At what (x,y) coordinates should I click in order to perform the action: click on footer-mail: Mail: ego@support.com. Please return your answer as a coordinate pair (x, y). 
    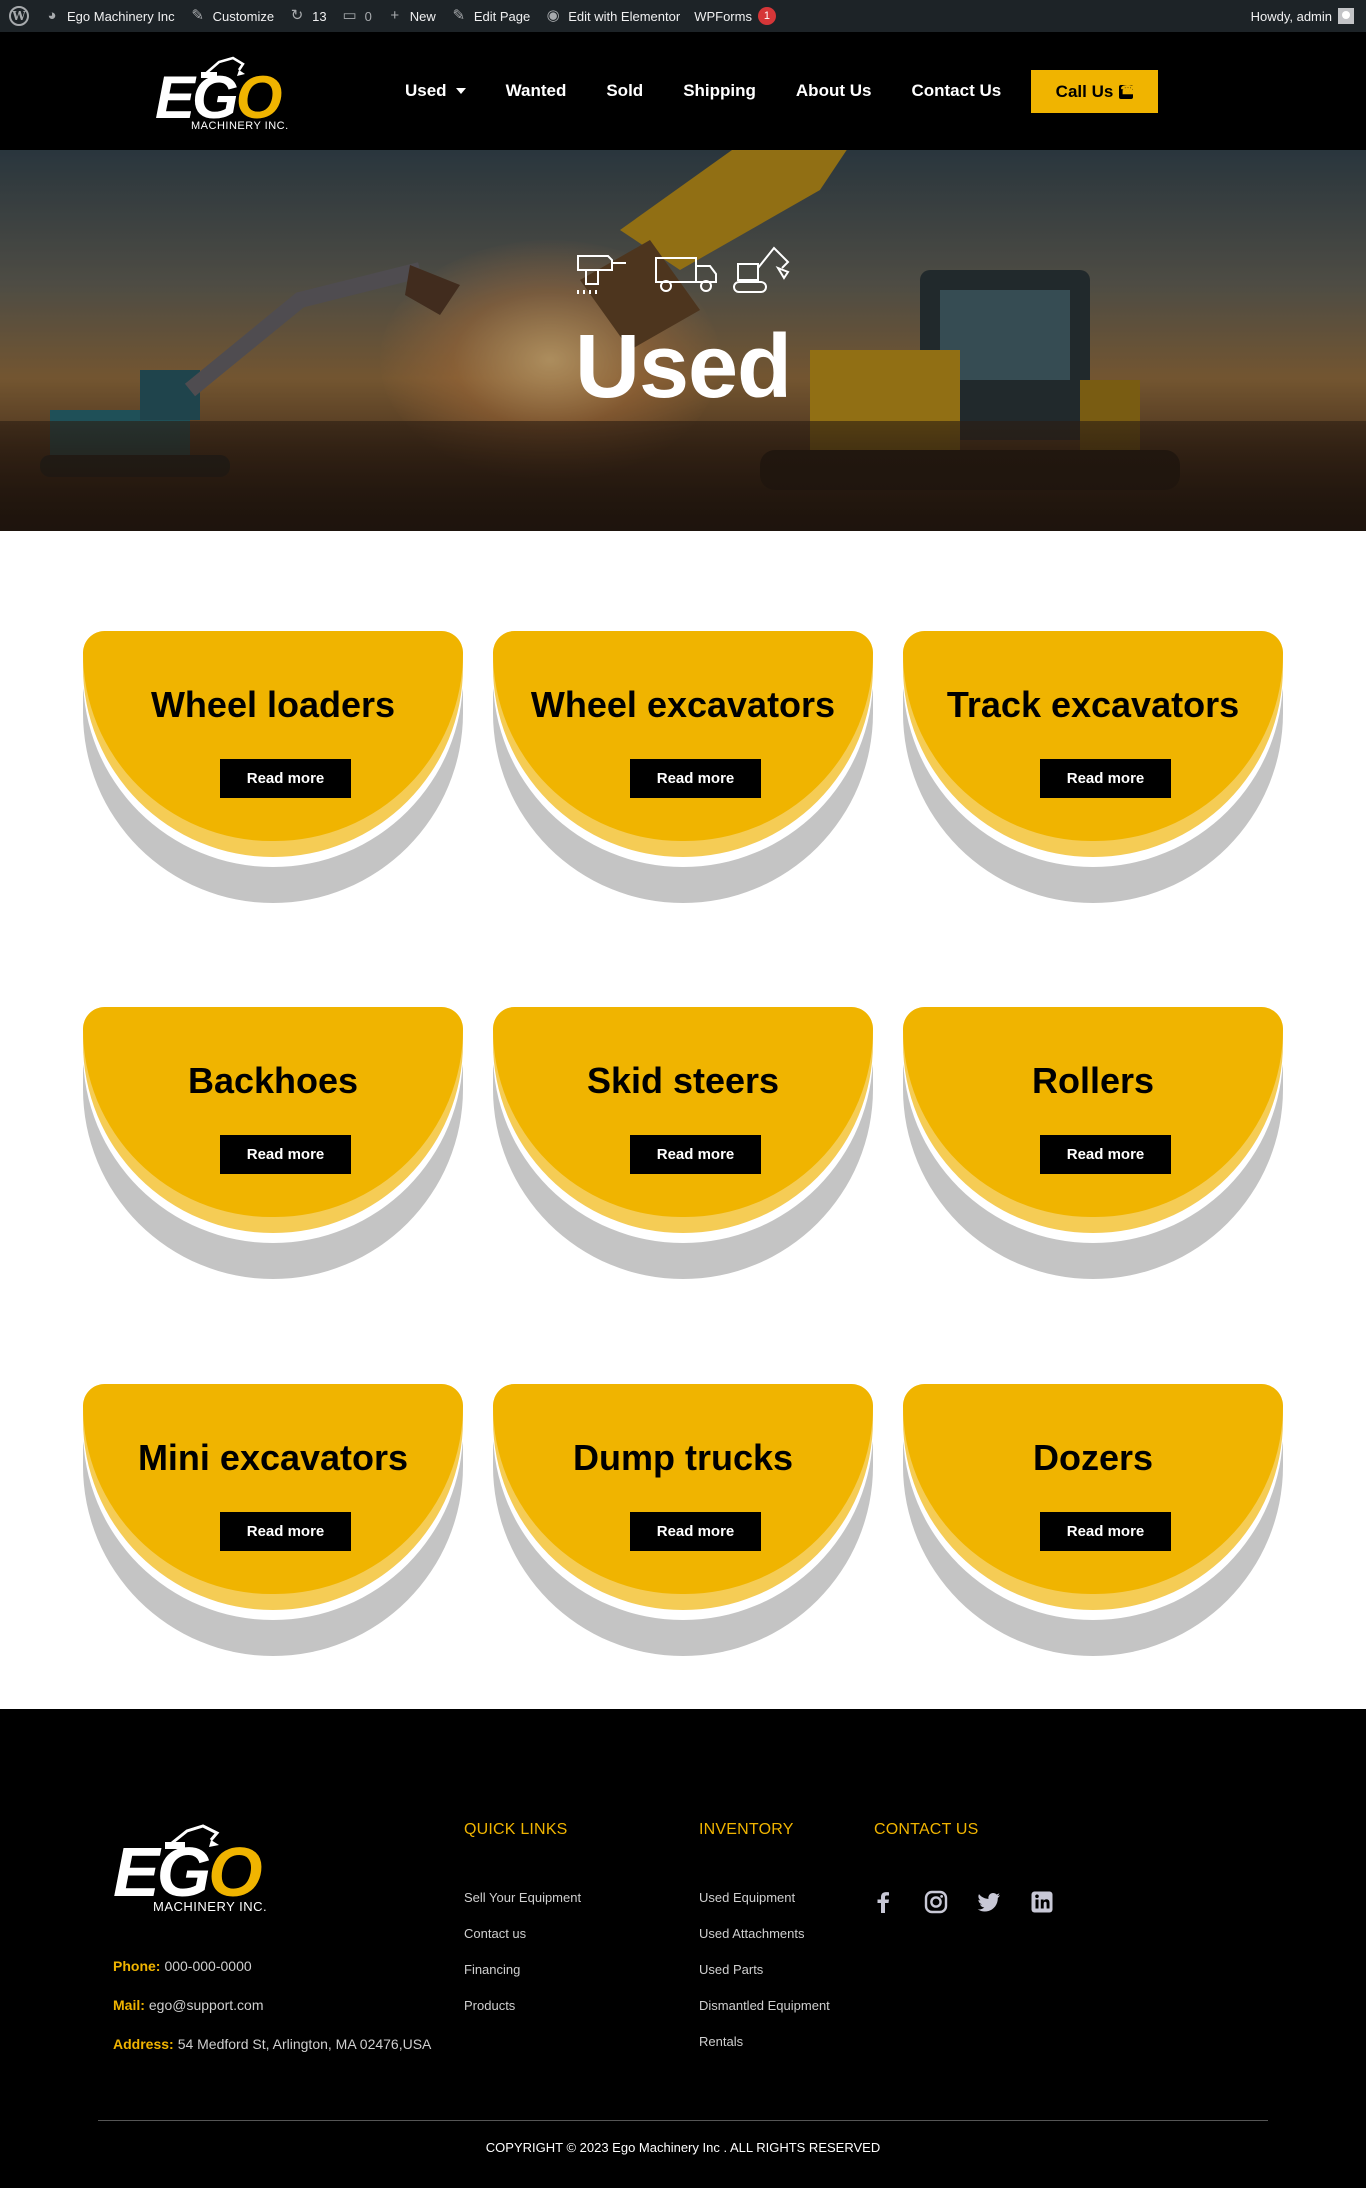
    Looking at the image, I should click on (188, 2005).